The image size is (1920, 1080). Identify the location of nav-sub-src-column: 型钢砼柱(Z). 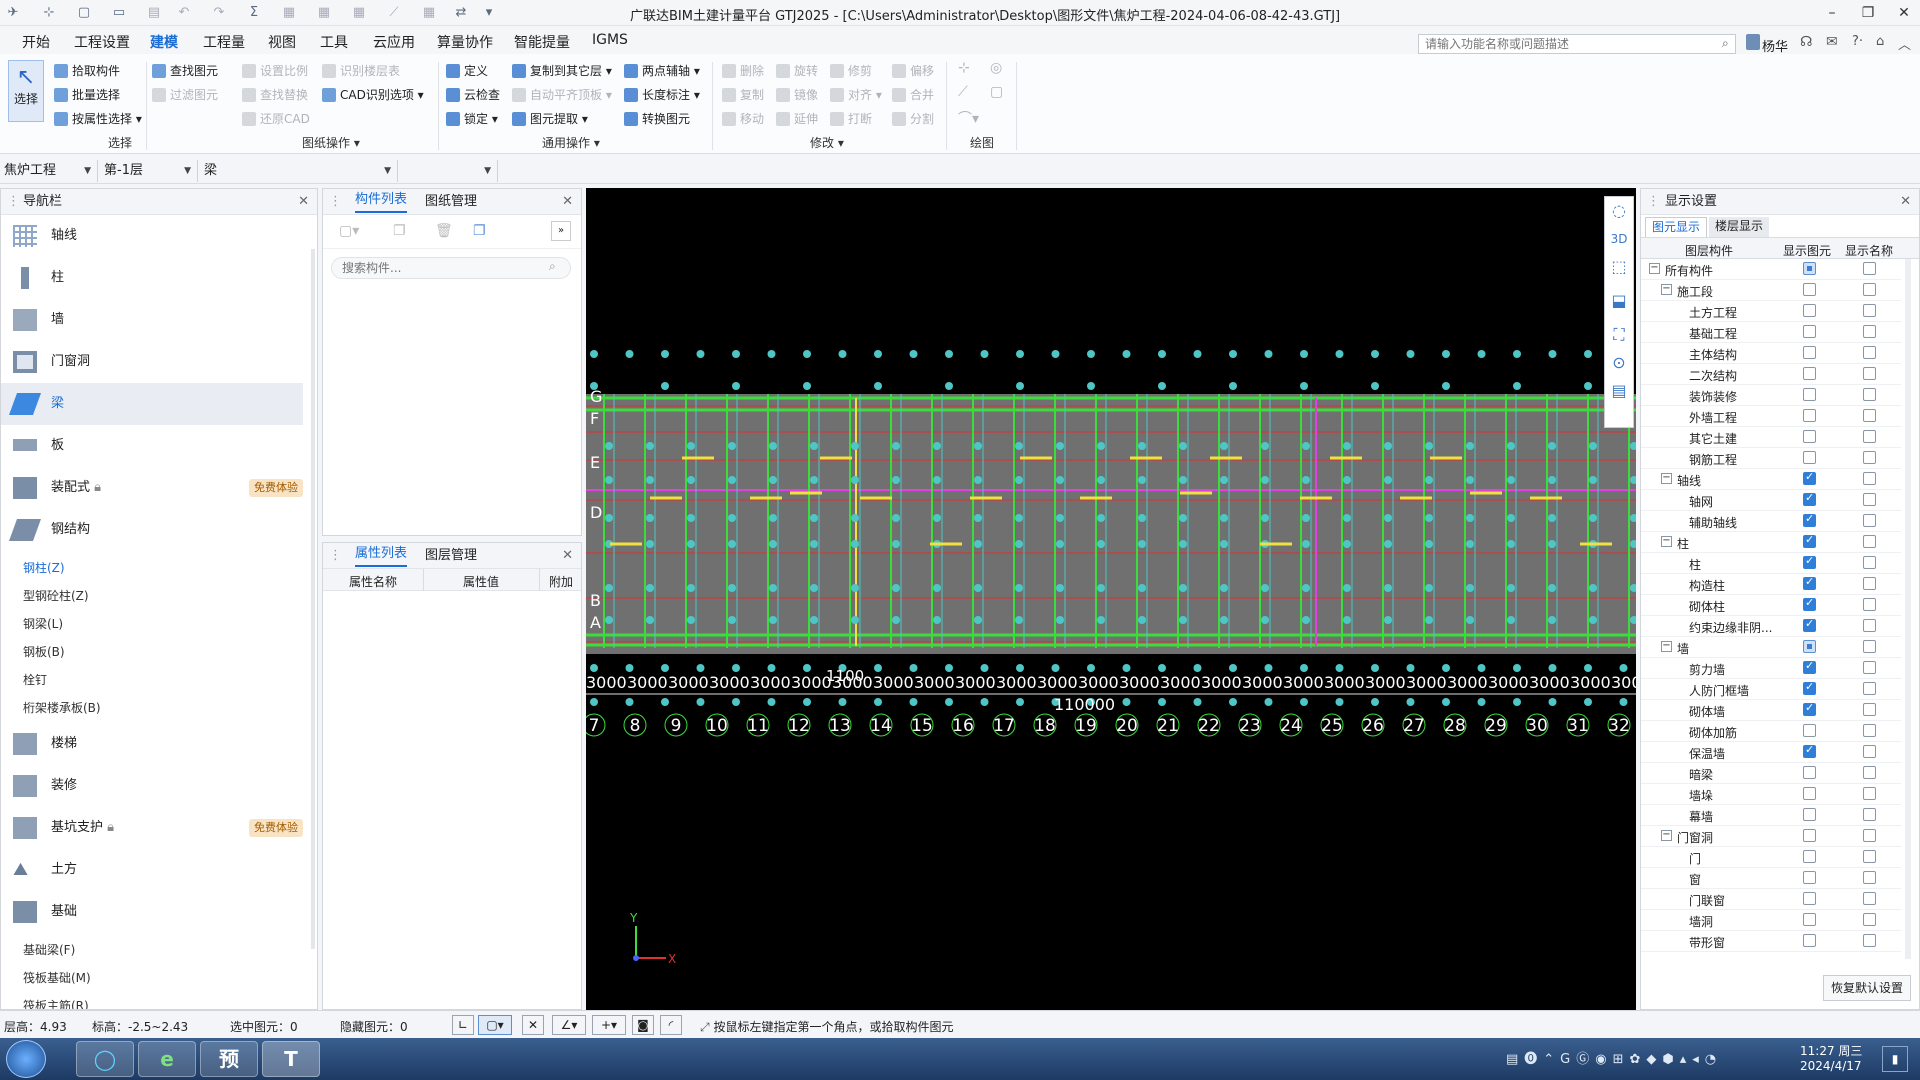
(56, 595).